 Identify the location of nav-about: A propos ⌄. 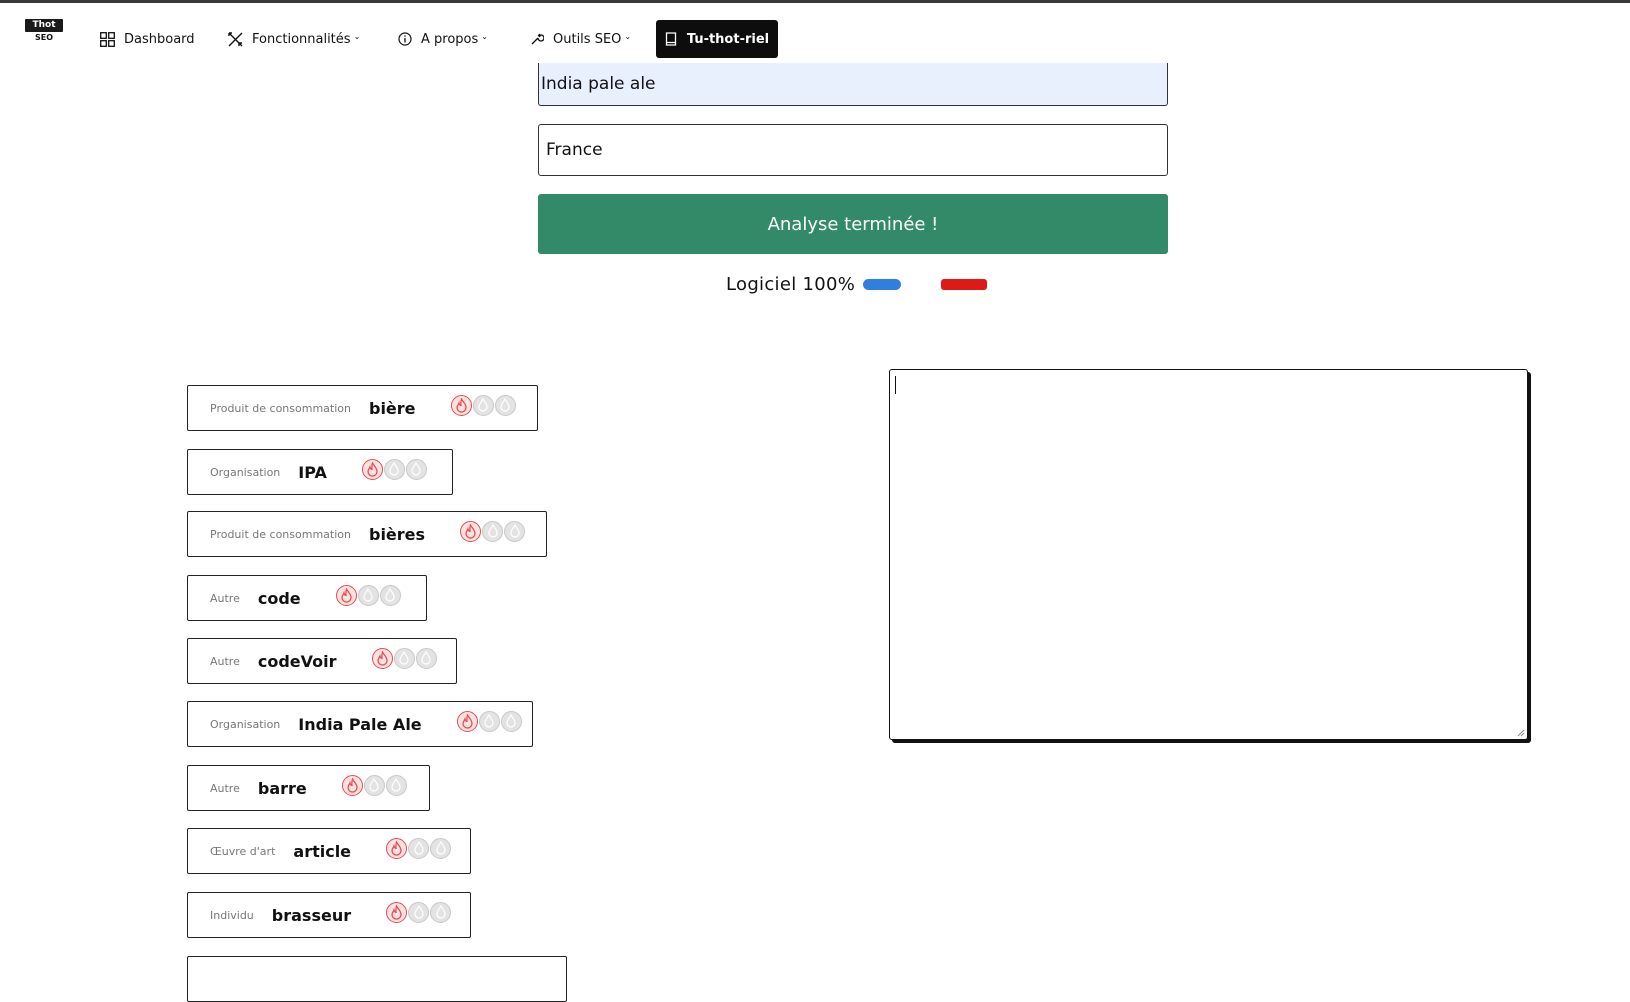
(443, 39).